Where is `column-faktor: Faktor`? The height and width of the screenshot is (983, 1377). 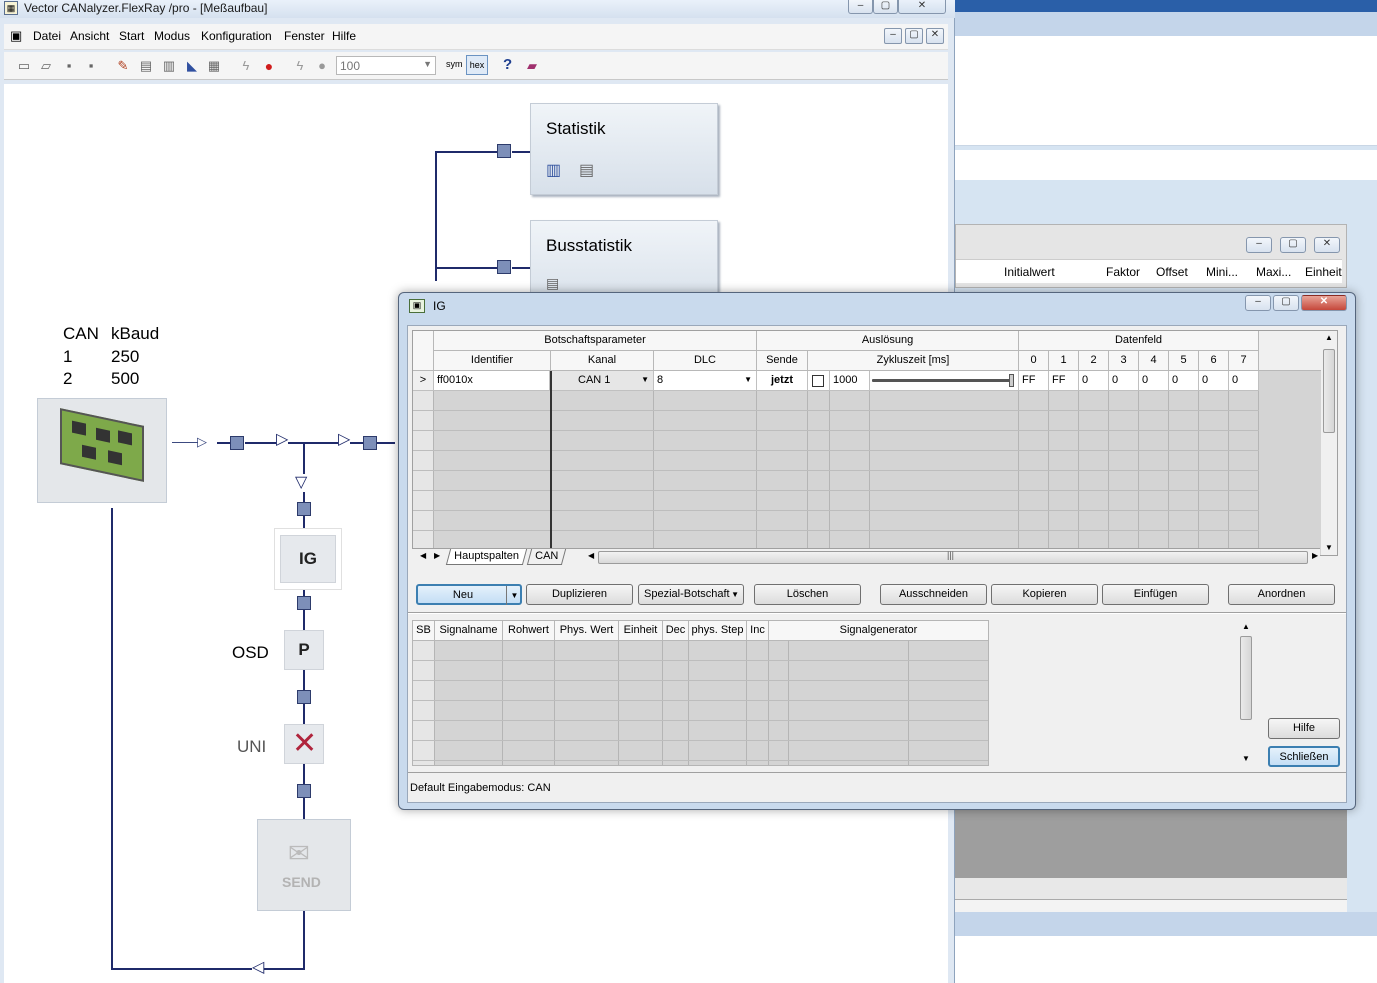 column-faktor: Faktor is located at coordinates (1123, 272).